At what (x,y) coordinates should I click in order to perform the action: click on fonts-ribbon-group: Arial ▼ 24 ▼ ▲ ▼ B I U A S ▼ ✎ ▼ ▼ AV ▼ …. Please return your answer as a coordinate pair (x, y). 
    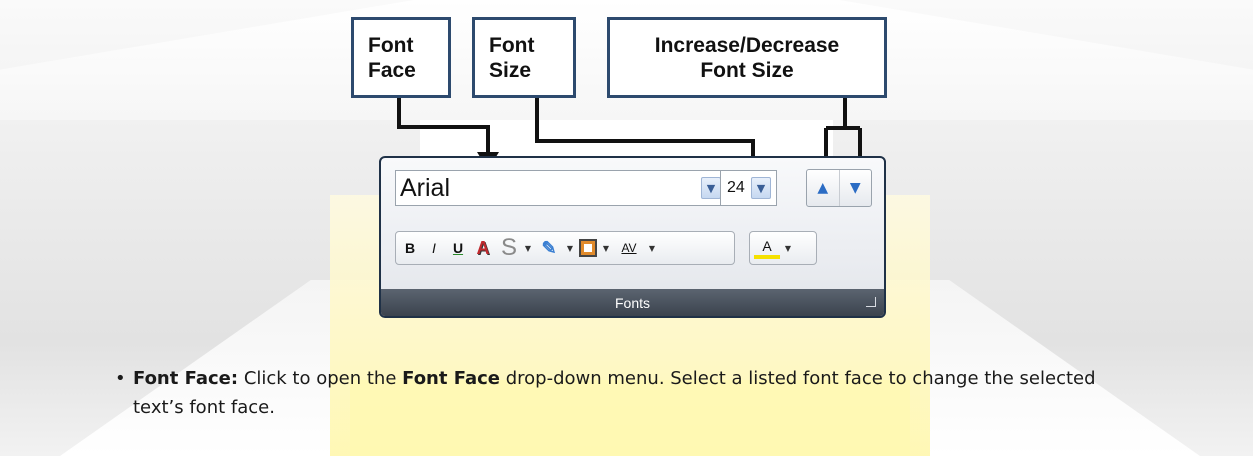
    Looking at the image, I should click on (632, 237).